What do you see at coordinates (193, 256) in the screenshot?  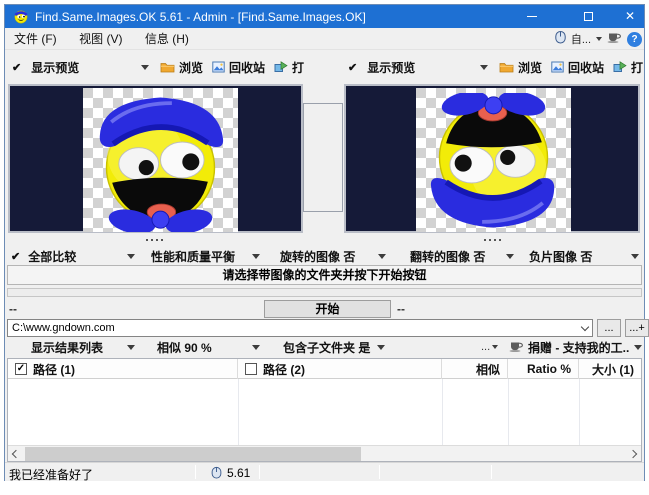 I see `performance-quality-label: 性能和质量平衡` at bounding box center [193, 256].